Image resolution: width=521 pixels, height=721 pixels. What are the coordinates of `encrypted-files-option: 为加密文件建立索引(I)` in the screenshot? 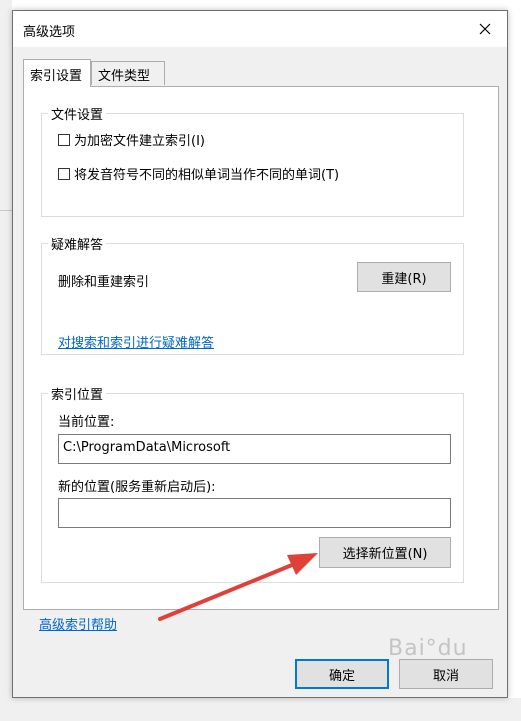 It's located at (131, 139).